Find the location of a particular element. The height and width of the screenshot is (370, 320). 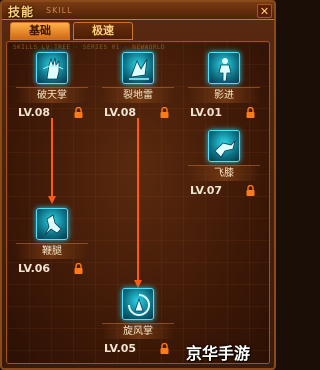

skill-palm-strike: 破天掌 LV.08 is located at coordinates (52, 88).